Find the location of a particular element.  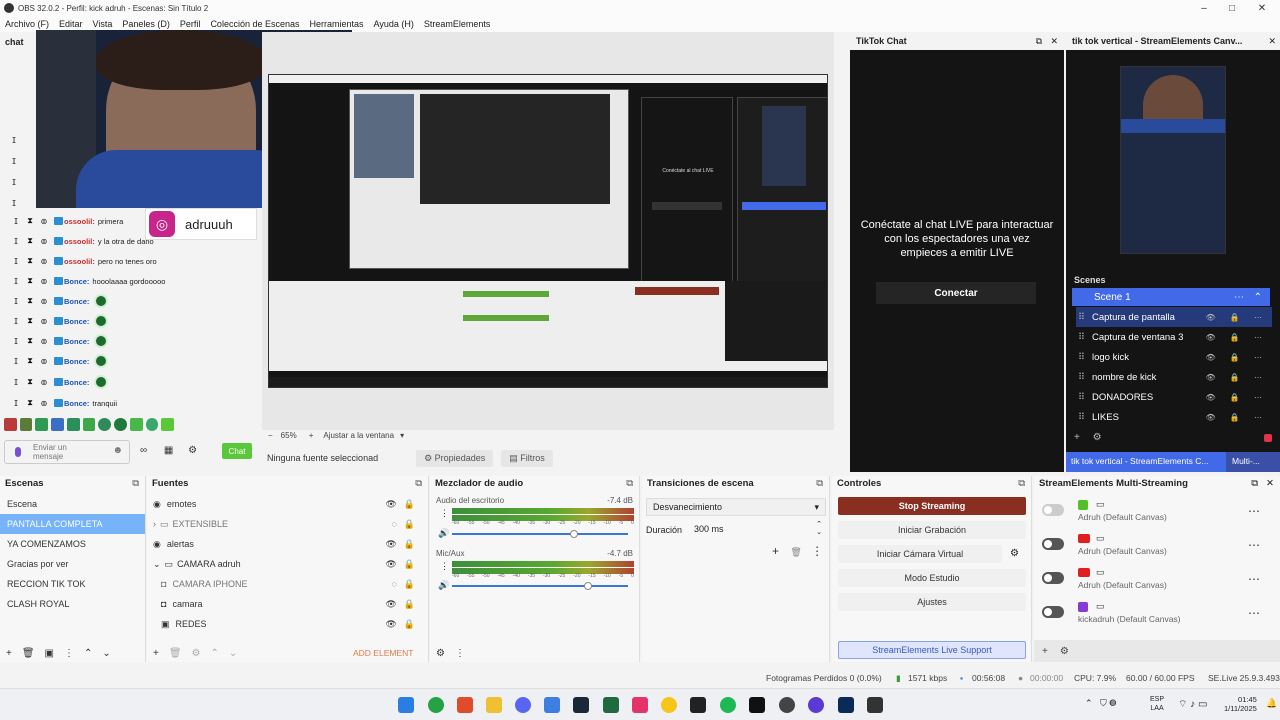

whatsapp-icon is located at coordinates (436, 705).